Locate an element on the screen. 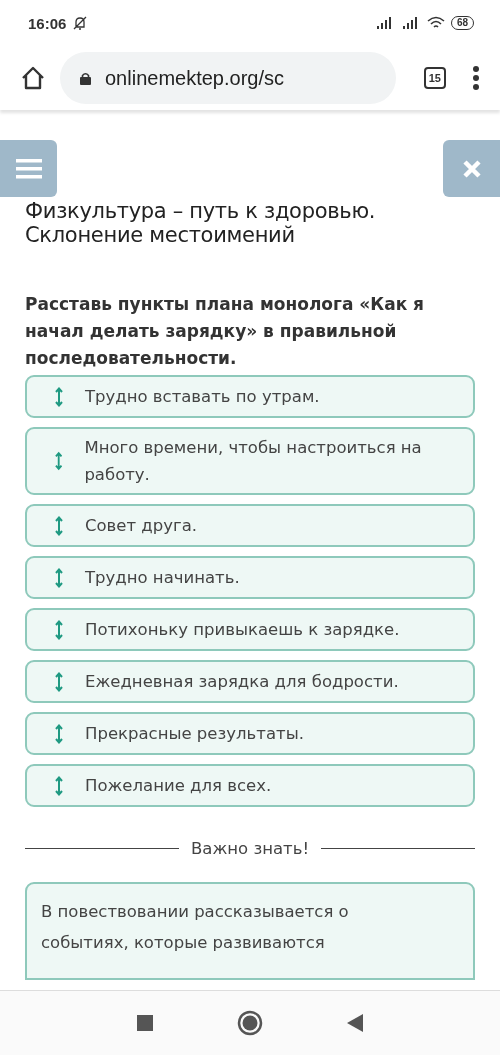 The image size is (500, 1055). sortable-item: Ежедневная зарядка для бодрости. is located at coordinates (250, 681).